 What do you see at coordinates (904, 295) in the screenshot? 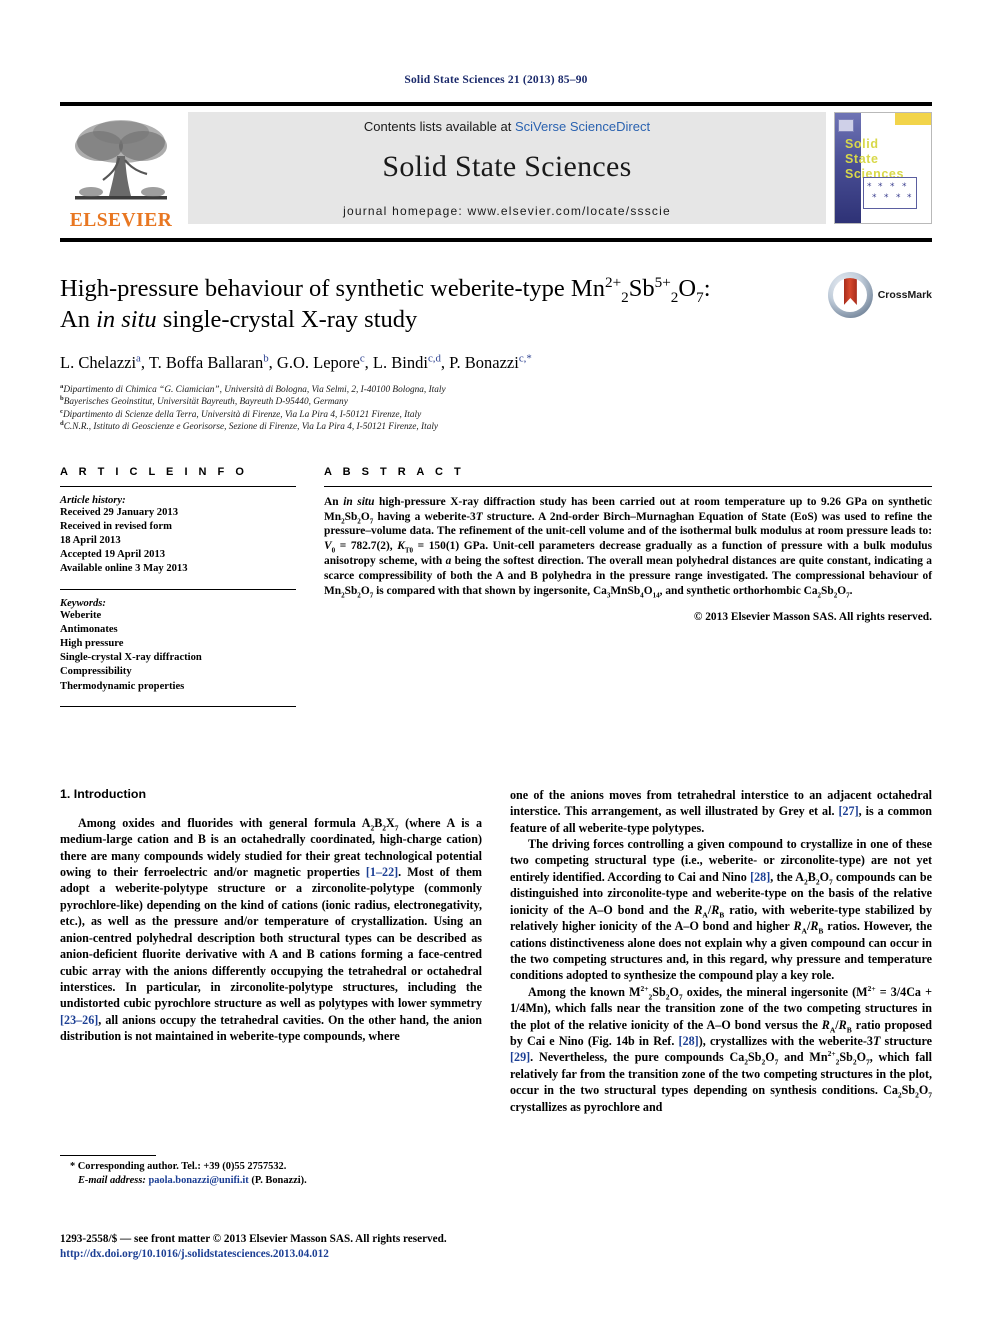
I see `crossmark-label: CrossMark` at bounding box center [904, 295].